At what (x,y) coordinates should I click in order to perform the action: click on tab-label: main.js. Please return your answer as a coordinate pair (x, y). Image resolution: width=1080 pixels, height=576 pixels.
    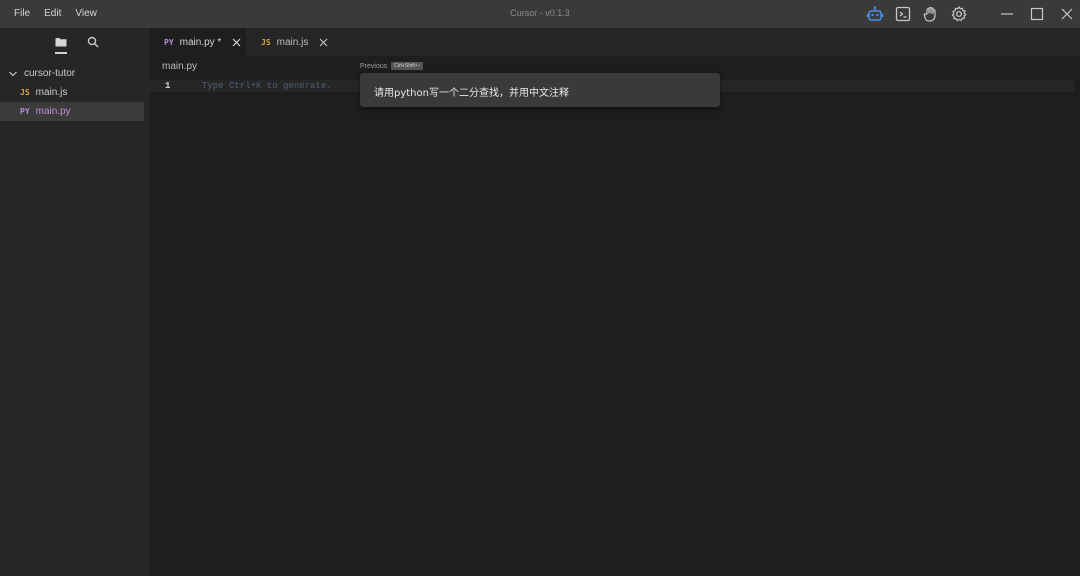
    Looking at the image, I should click on (292, 42).